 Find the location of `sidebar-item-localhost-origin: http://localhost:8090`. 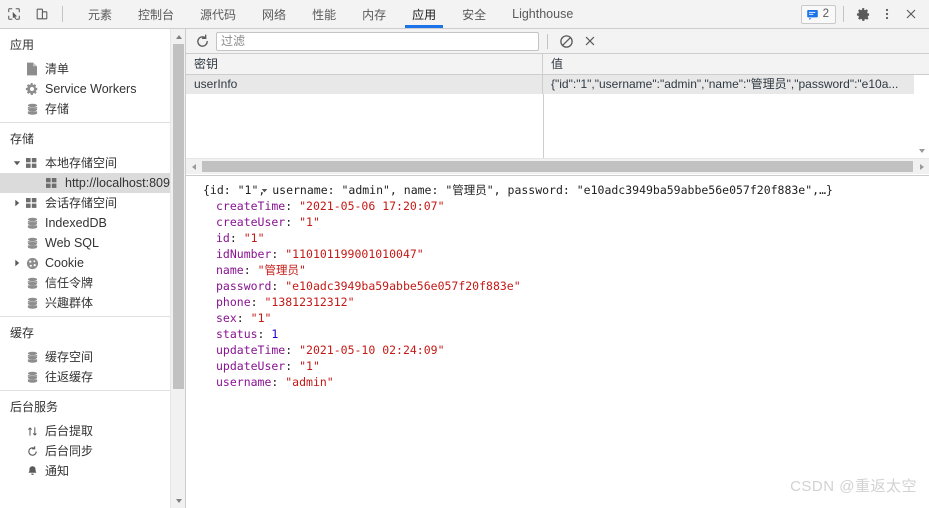

sidebar-item-localhost-origin: http://localhost:8090 is located at coordinates (92, 183).